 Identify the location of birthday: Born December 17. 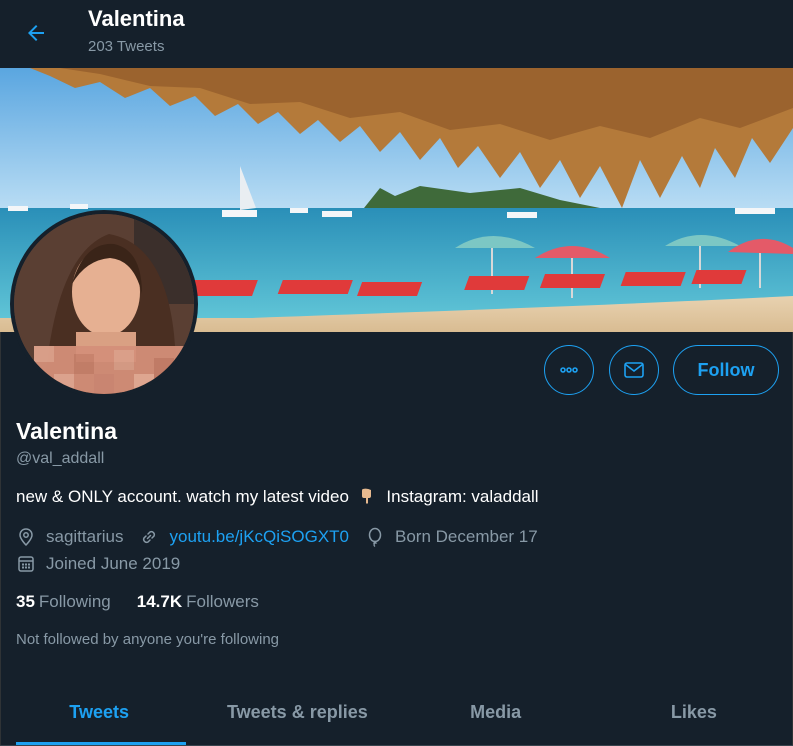
(451, 537).